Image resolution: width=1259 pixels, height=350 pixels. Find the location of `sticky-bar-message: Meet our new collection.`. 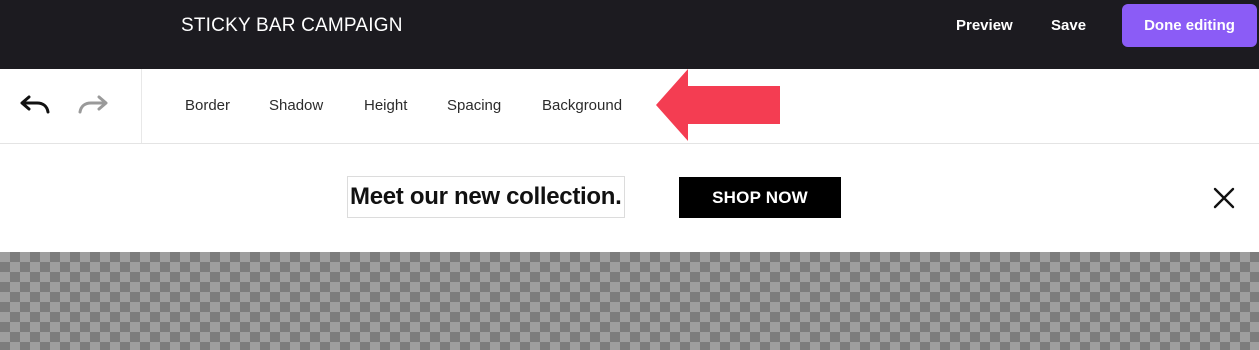

sticky-bar-message: Meet our new collection. is located at coordinates (486, 197).